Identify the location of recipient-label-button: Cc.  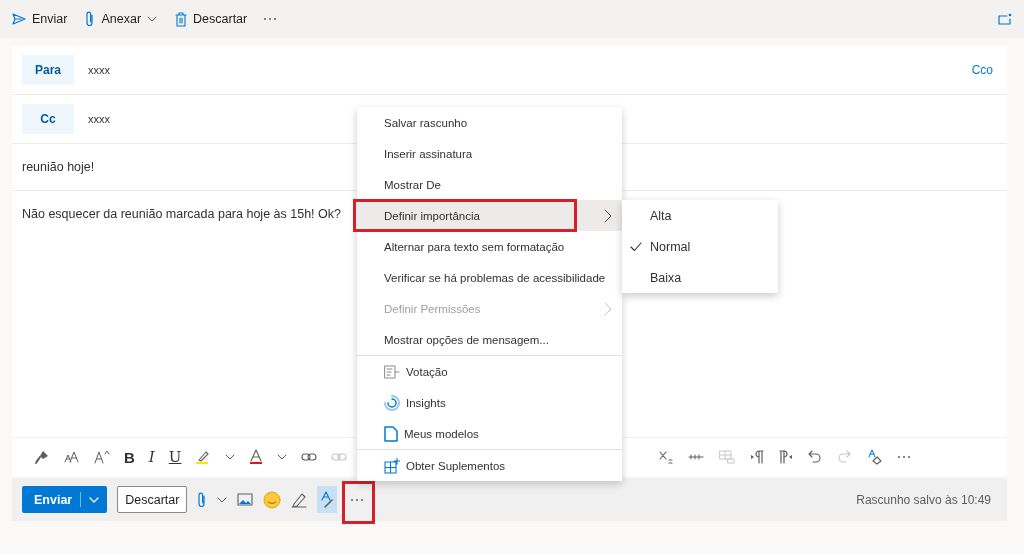
(48, 119).